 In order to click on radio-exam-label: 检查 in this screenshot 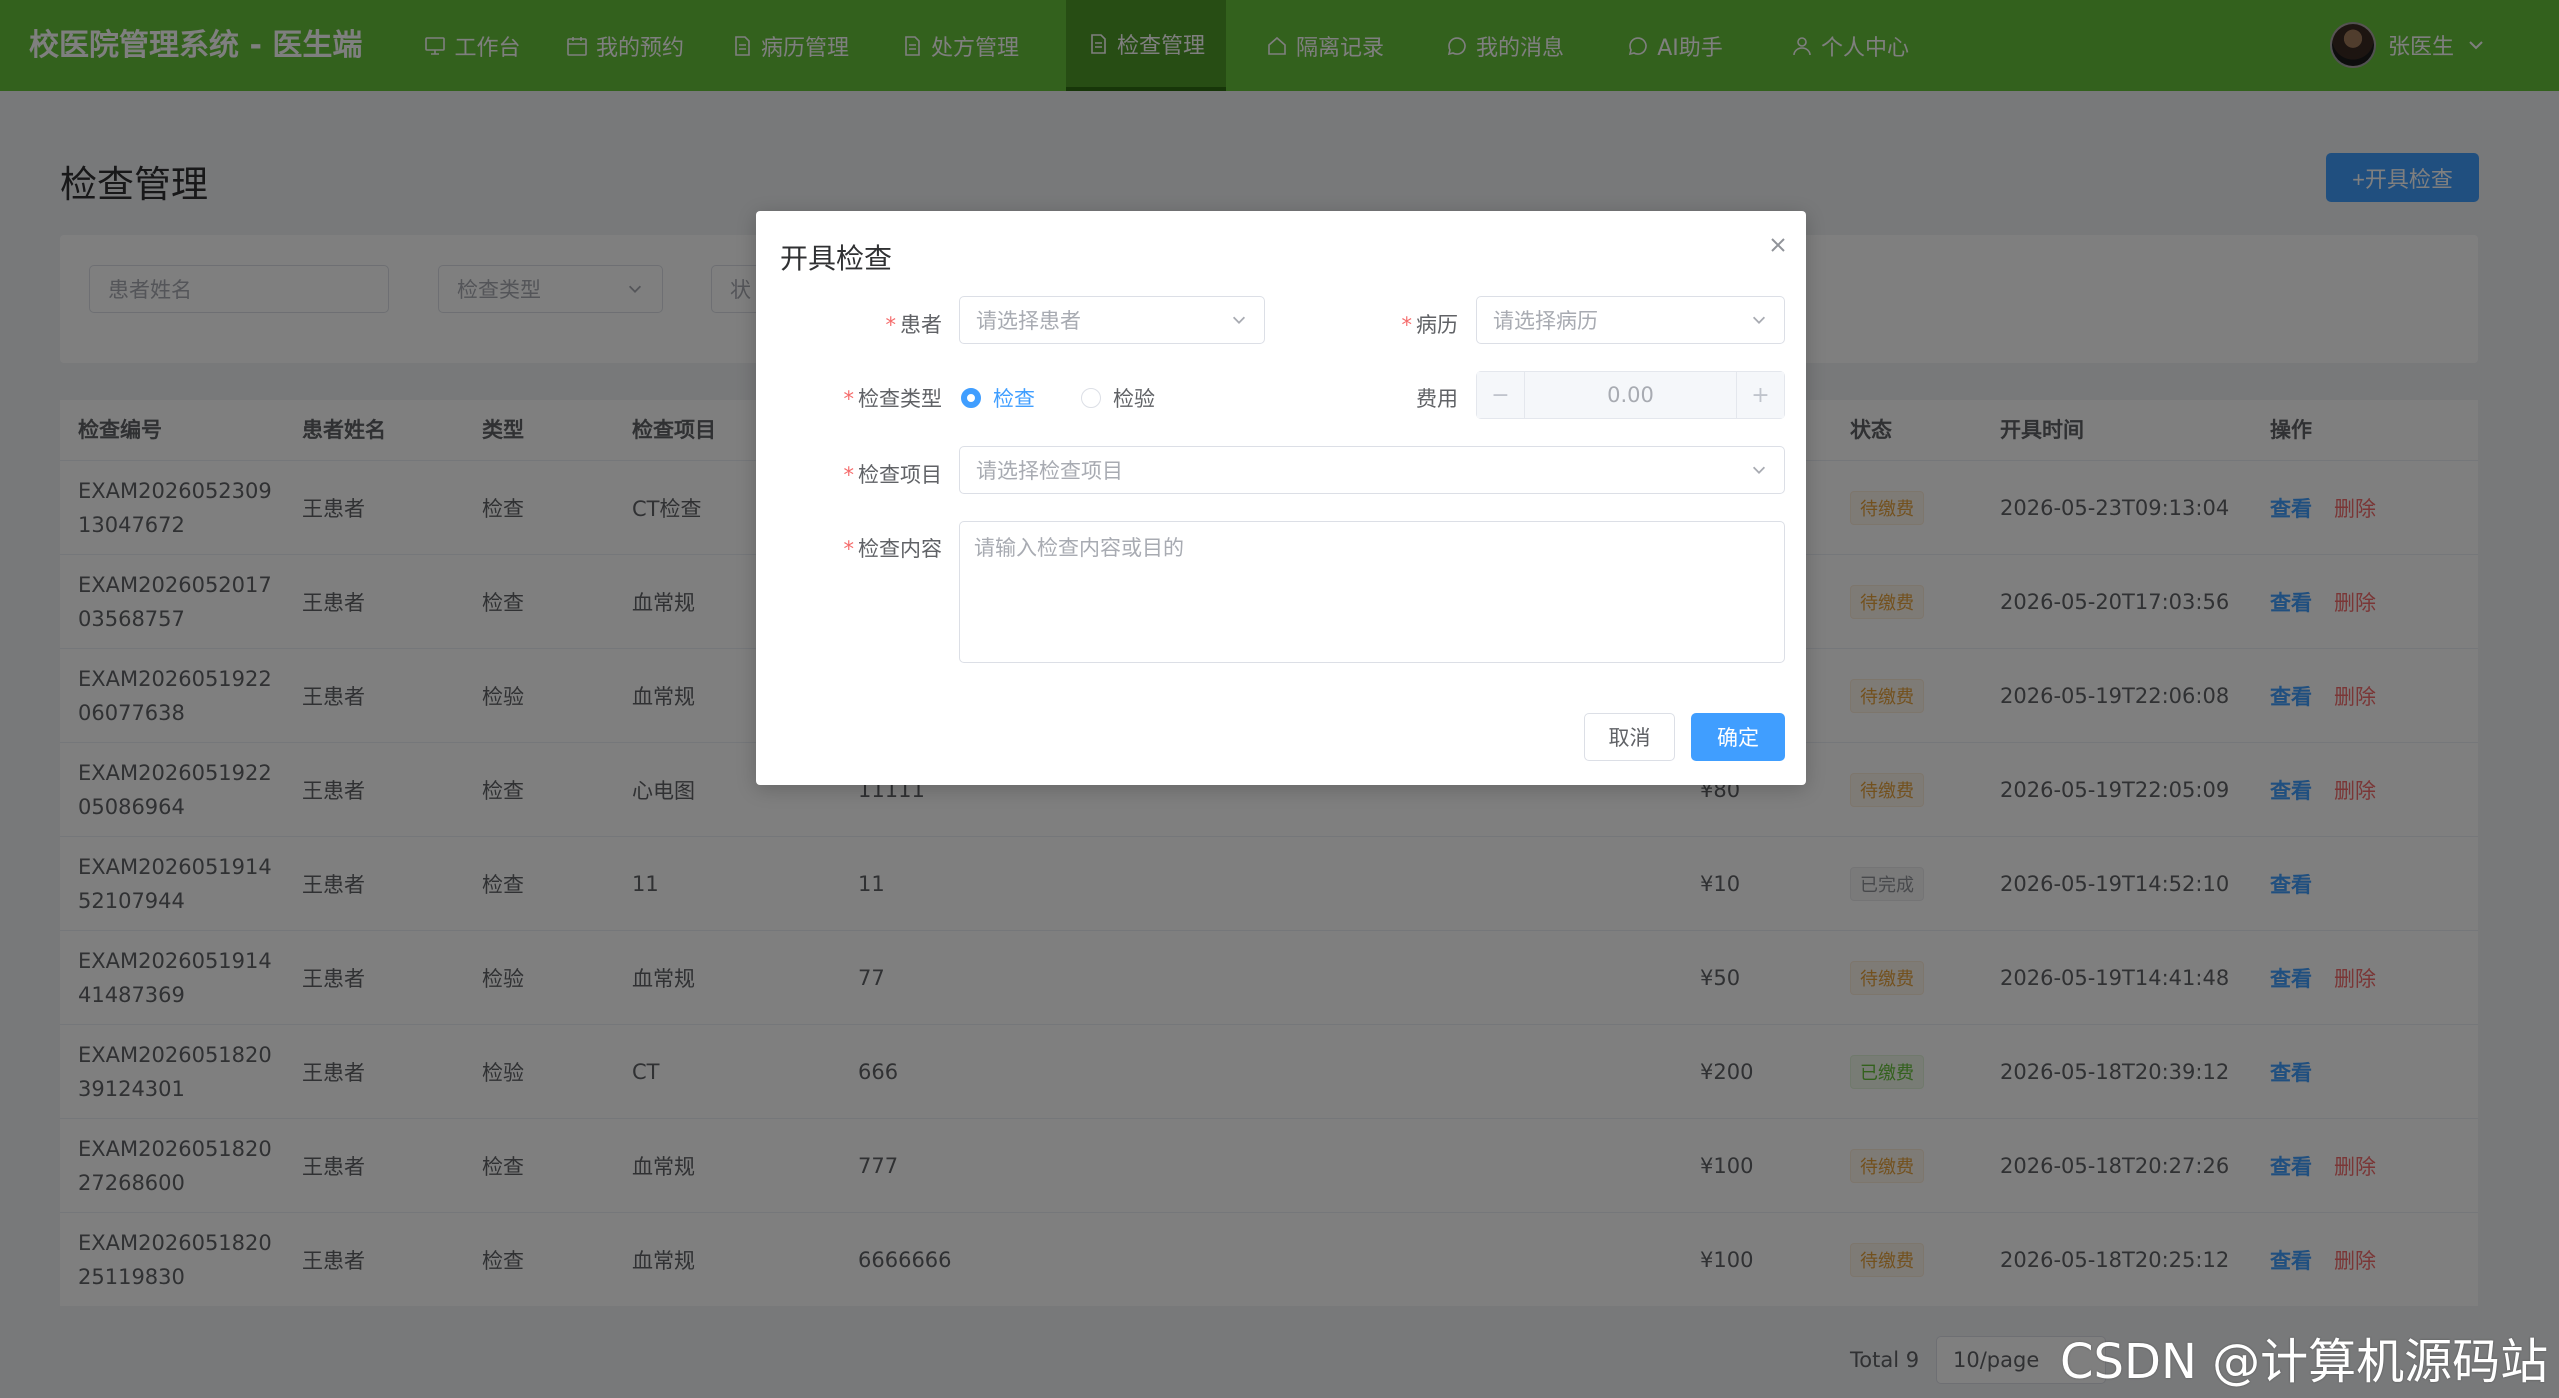, I will do `click(1014, 399)`.